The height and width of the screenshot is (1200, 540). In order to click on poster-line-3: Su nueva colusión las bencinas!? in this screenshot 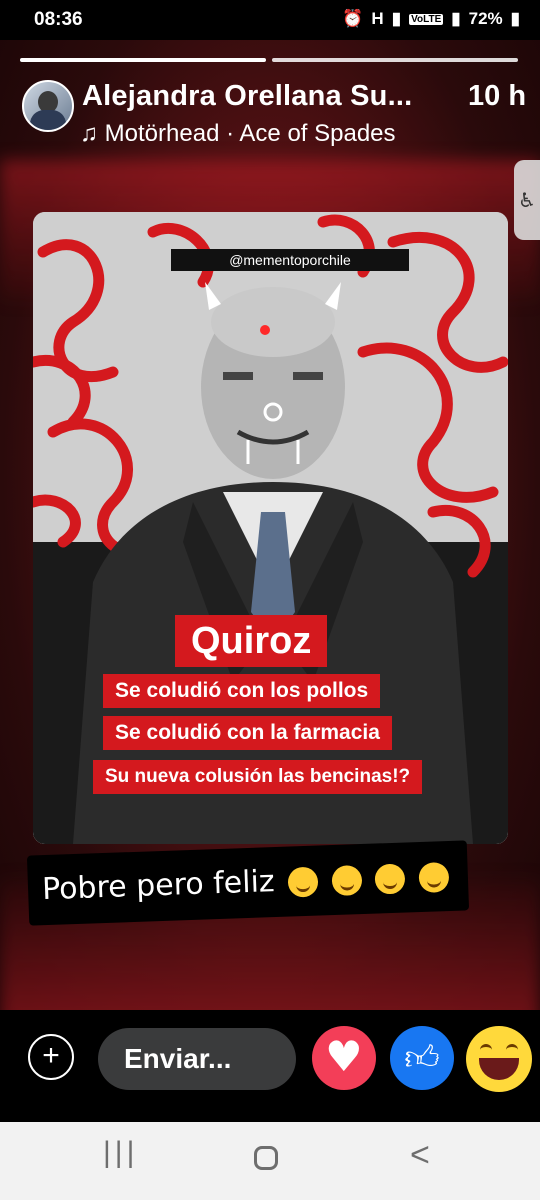, I will do `click(258, 777)`.